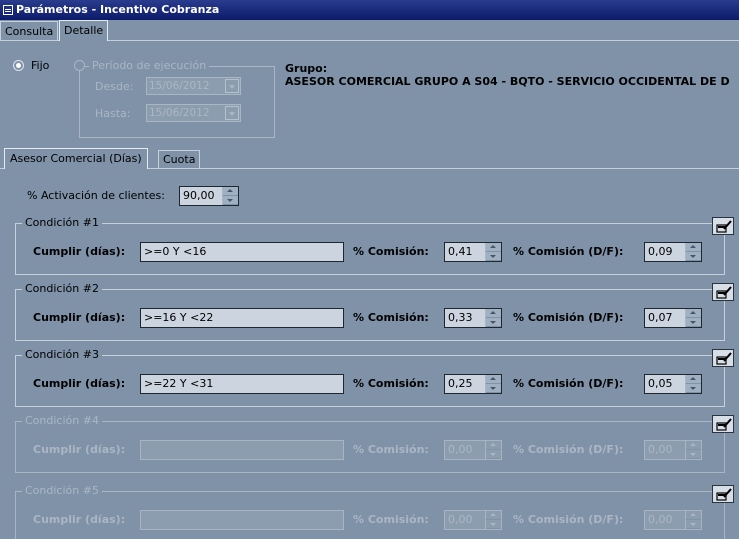  I want to click on cumplir-value: >=16 Y <22, so click(179, 317).